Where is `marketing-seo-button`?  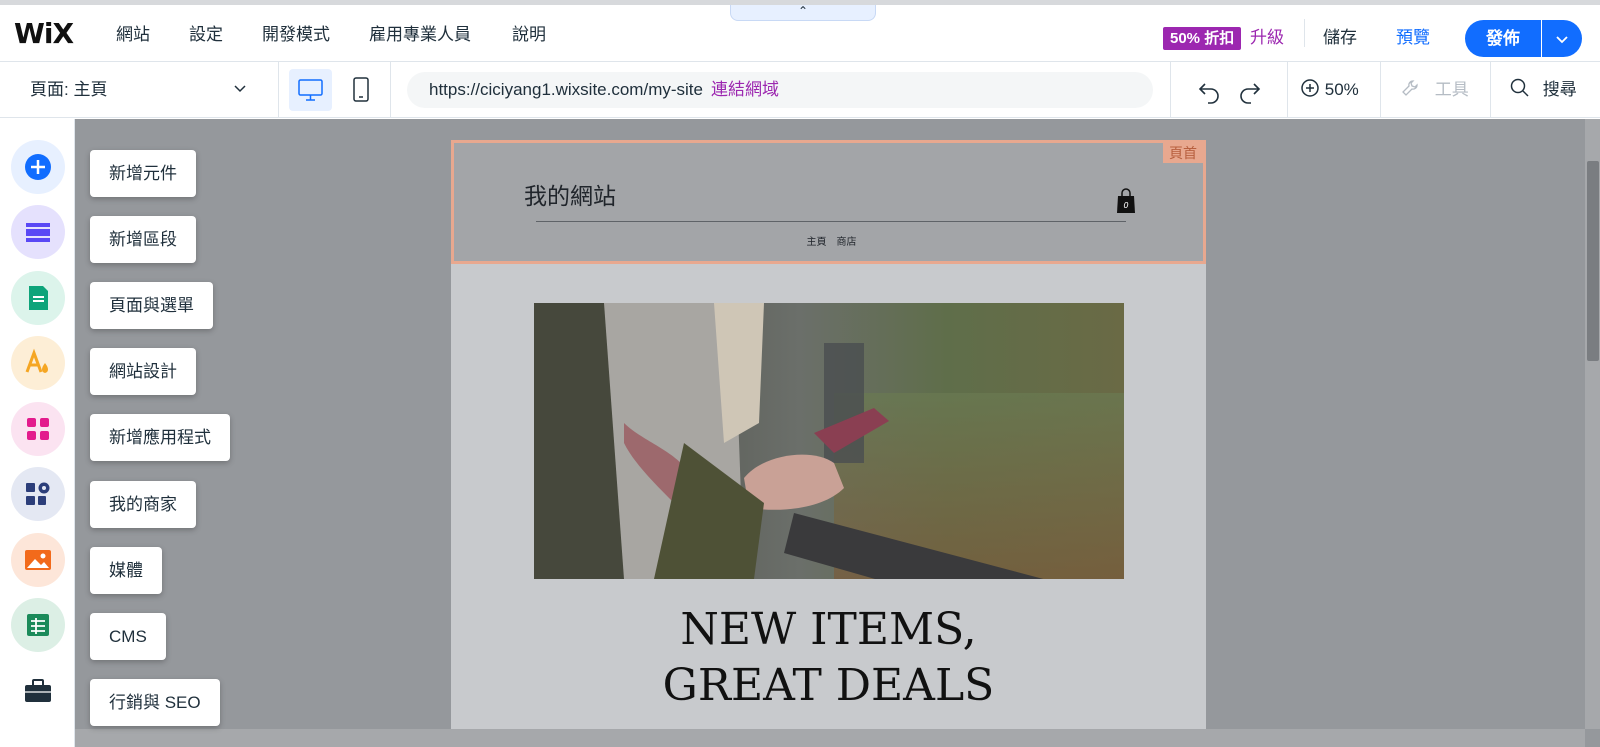
marketing-seo-button is located at coordinates (38, 691).